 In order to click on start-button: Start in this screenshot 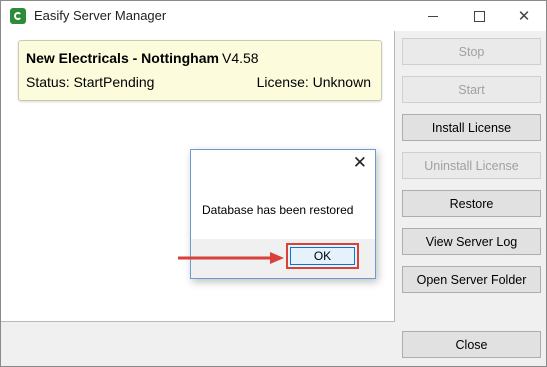, I will do `click(471, 89)`.